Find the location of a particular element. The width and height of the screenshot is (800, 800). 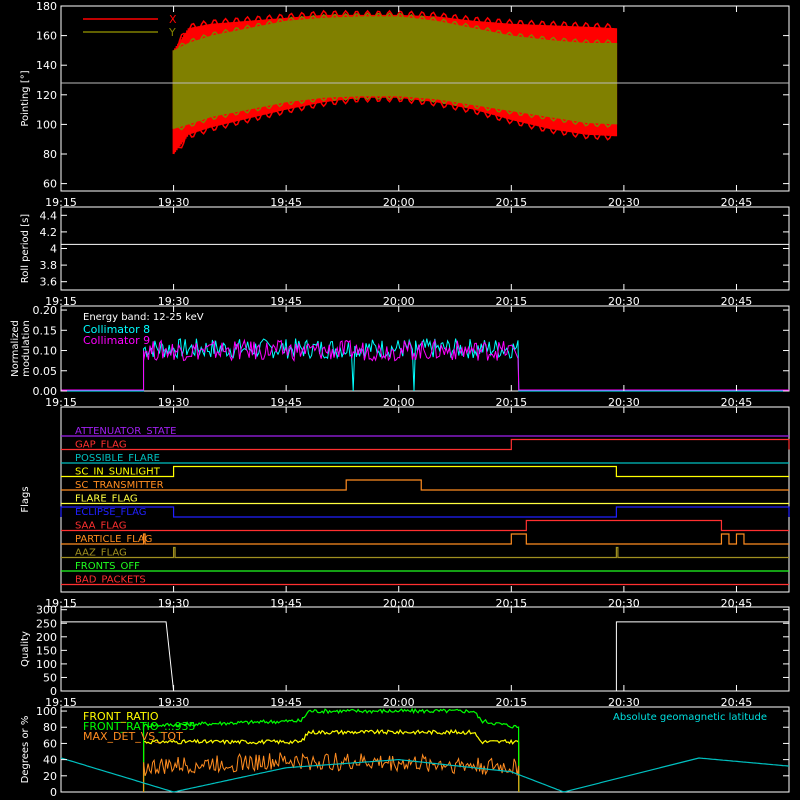

flag-label: ATTENUATOR_STATE is located at coordinates (125, 431).